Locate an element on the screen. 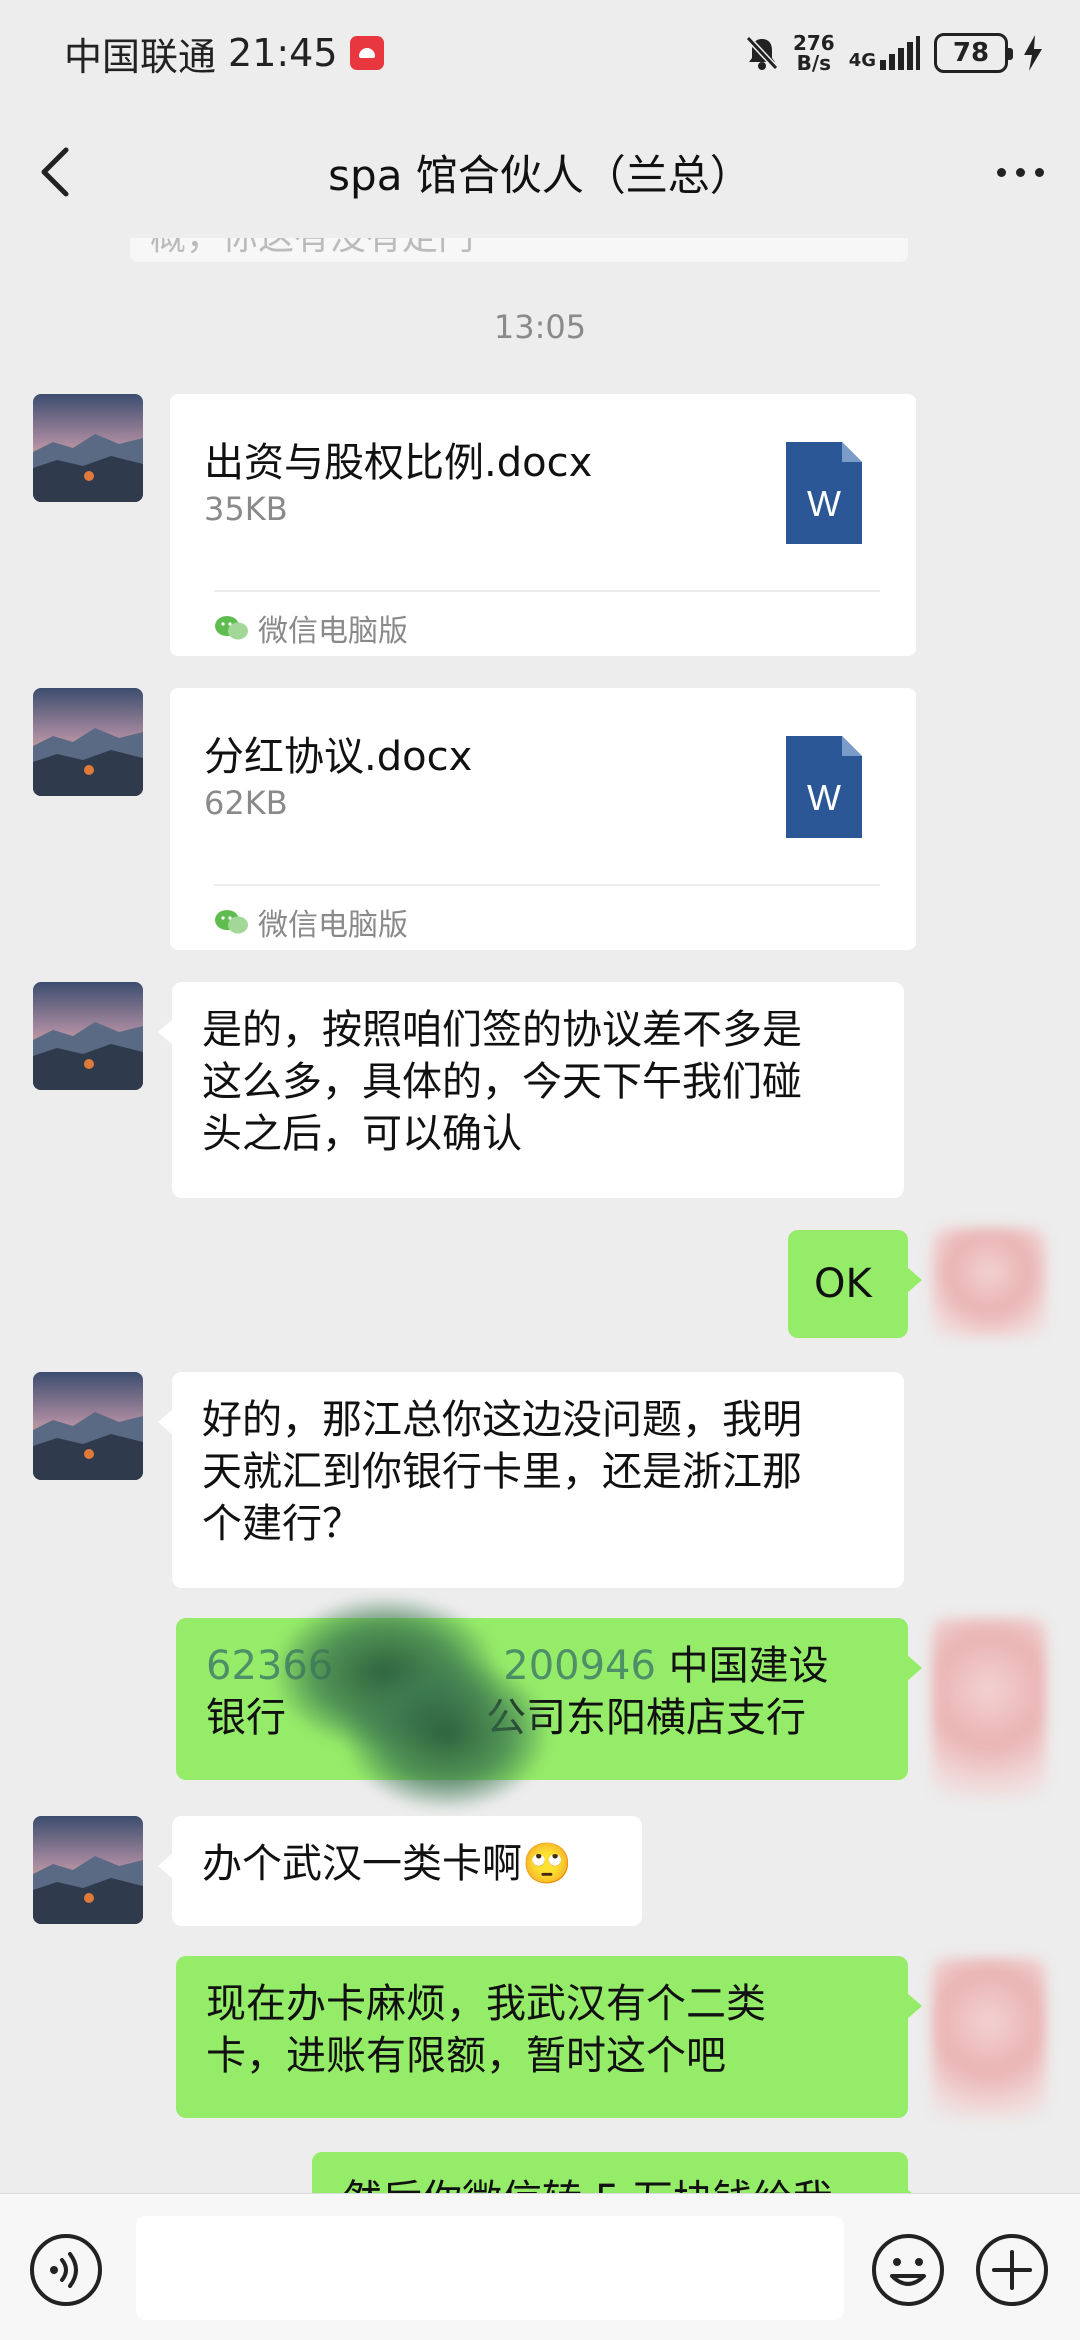  more-options-button is located at coordinates (1020, 172).